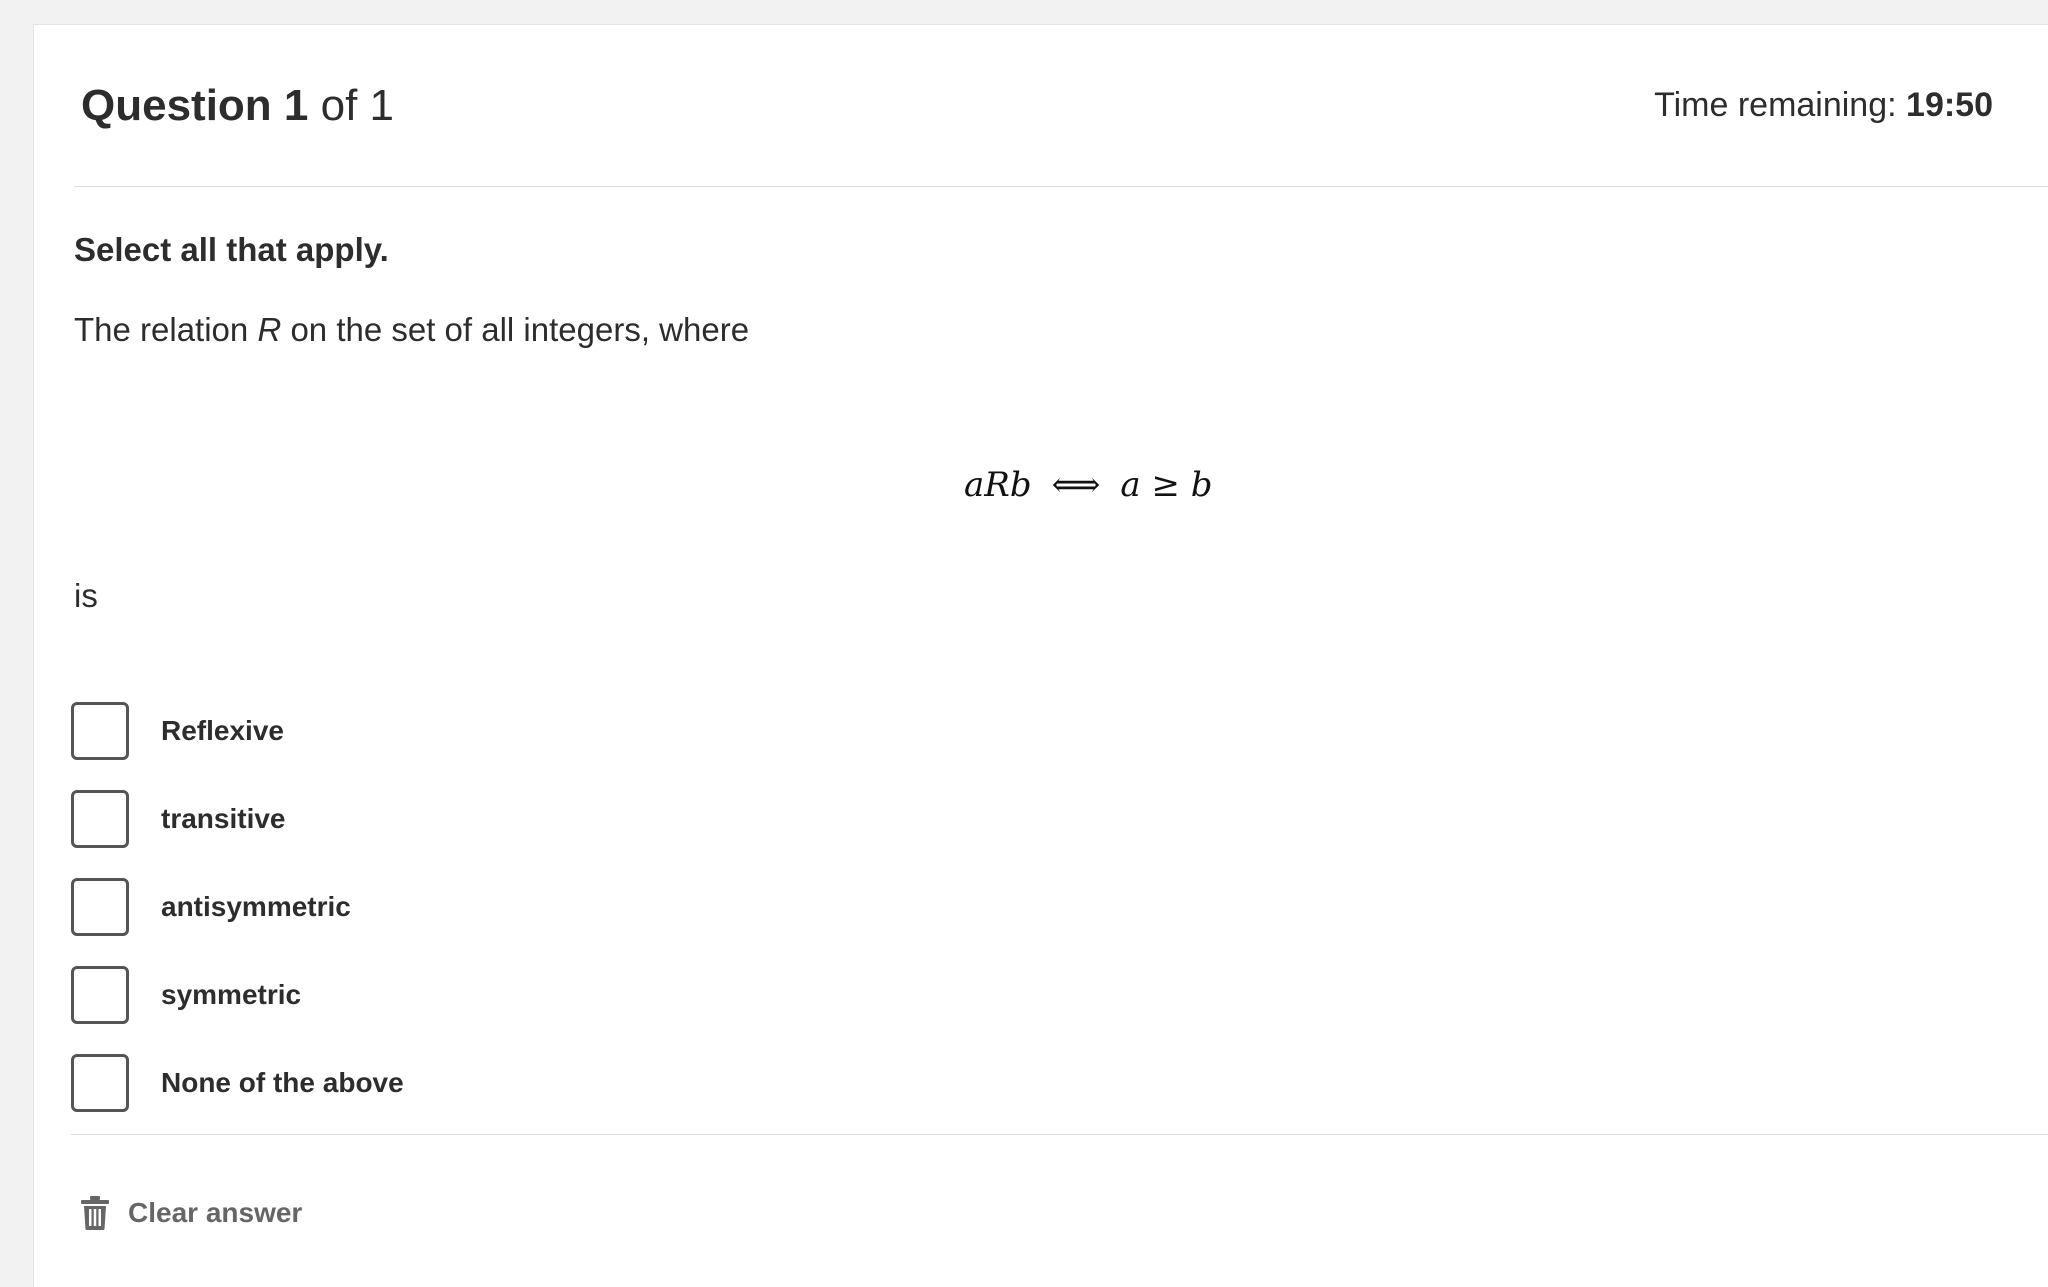 The image size is (2048, 1287). I want to click on option-none-of-the-above: None of the above, so click(237, 1083).